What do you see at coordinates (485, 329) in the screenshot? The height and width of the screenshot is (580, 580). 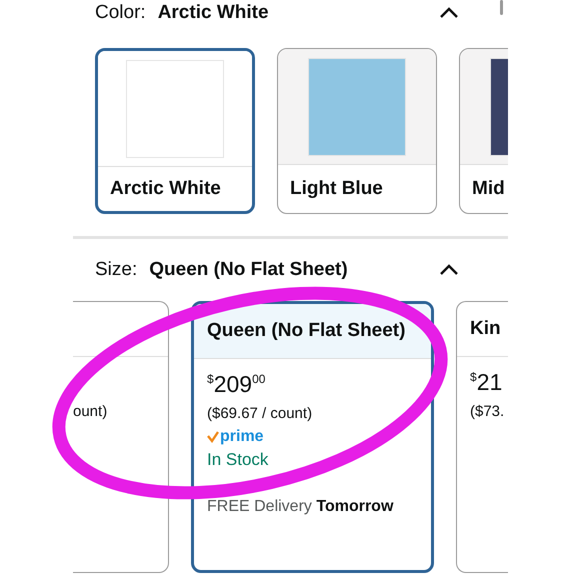 I see `size-name: Kin` at bounding box center [485, 329].